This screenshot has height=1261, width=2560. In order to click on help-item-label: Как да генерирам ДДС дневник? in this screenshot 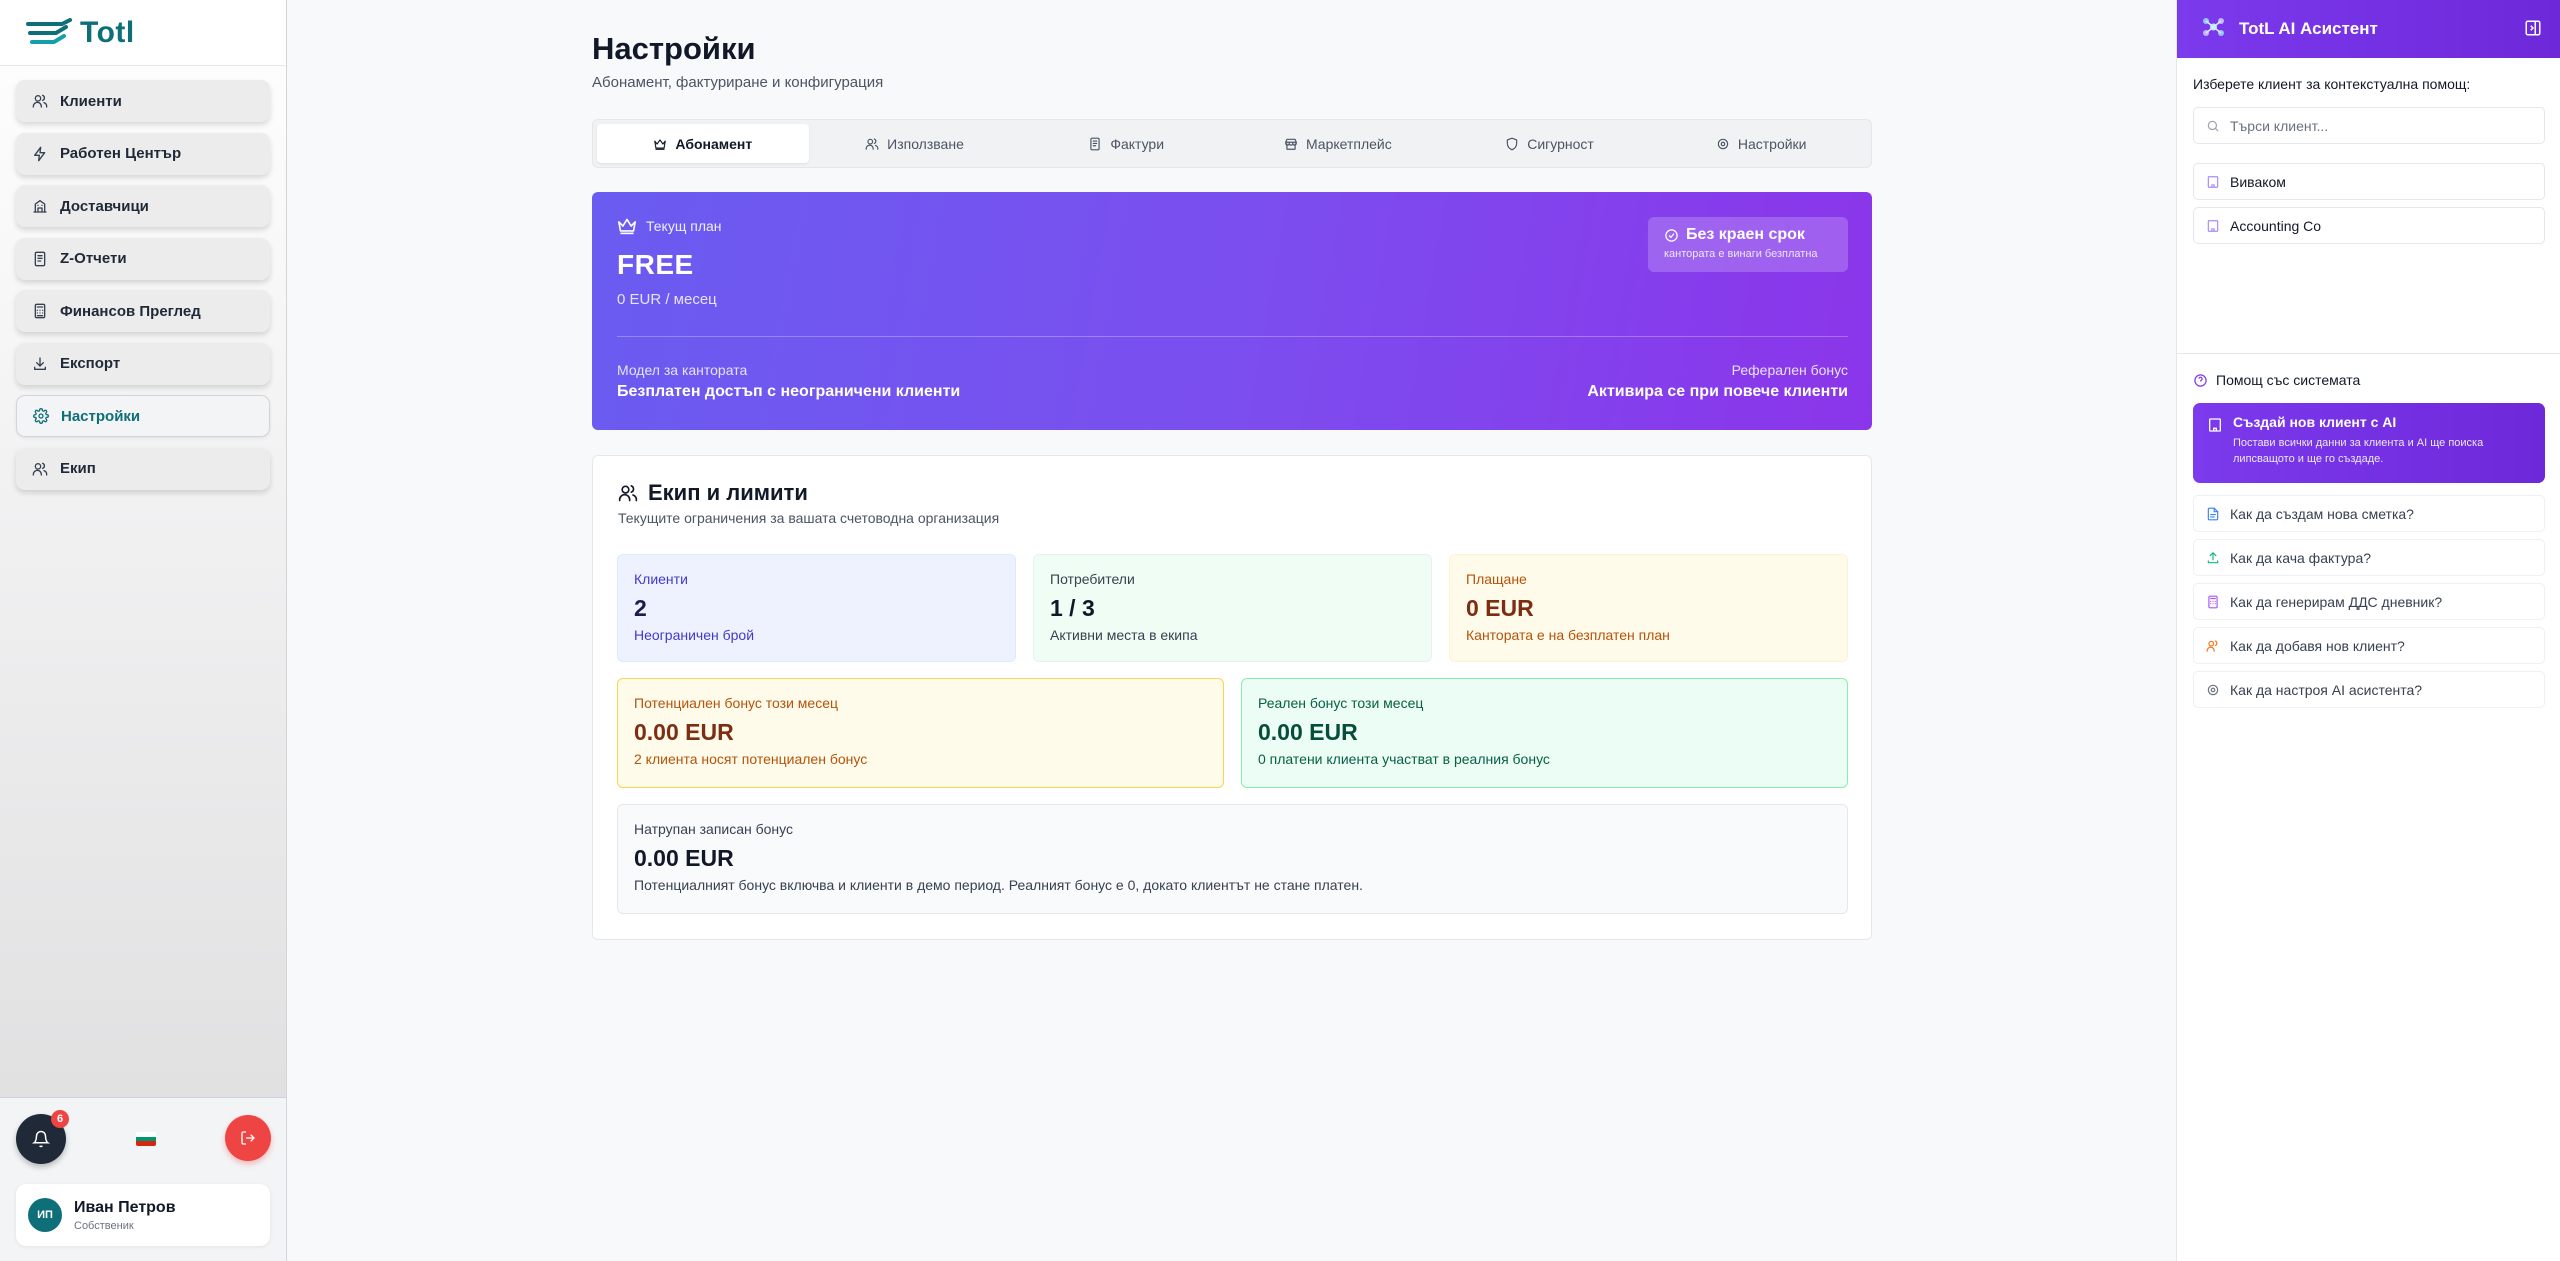, I will do `click(2336, 601)`.